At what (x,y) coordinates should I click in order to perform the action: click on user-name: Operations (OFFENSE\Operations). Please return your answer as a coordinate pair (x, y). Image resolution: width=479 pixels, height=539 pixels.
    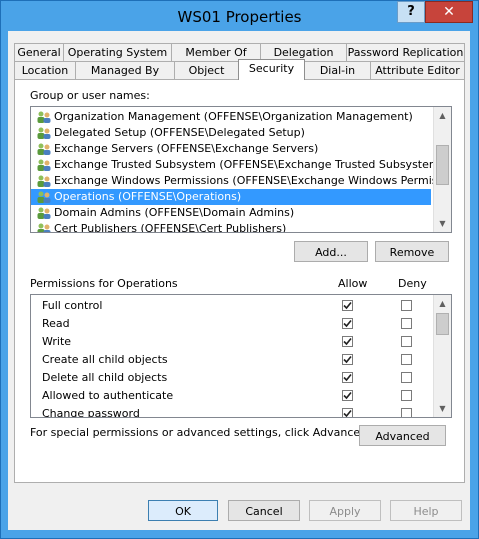
    Looking at the image, I should click on (148, 196).